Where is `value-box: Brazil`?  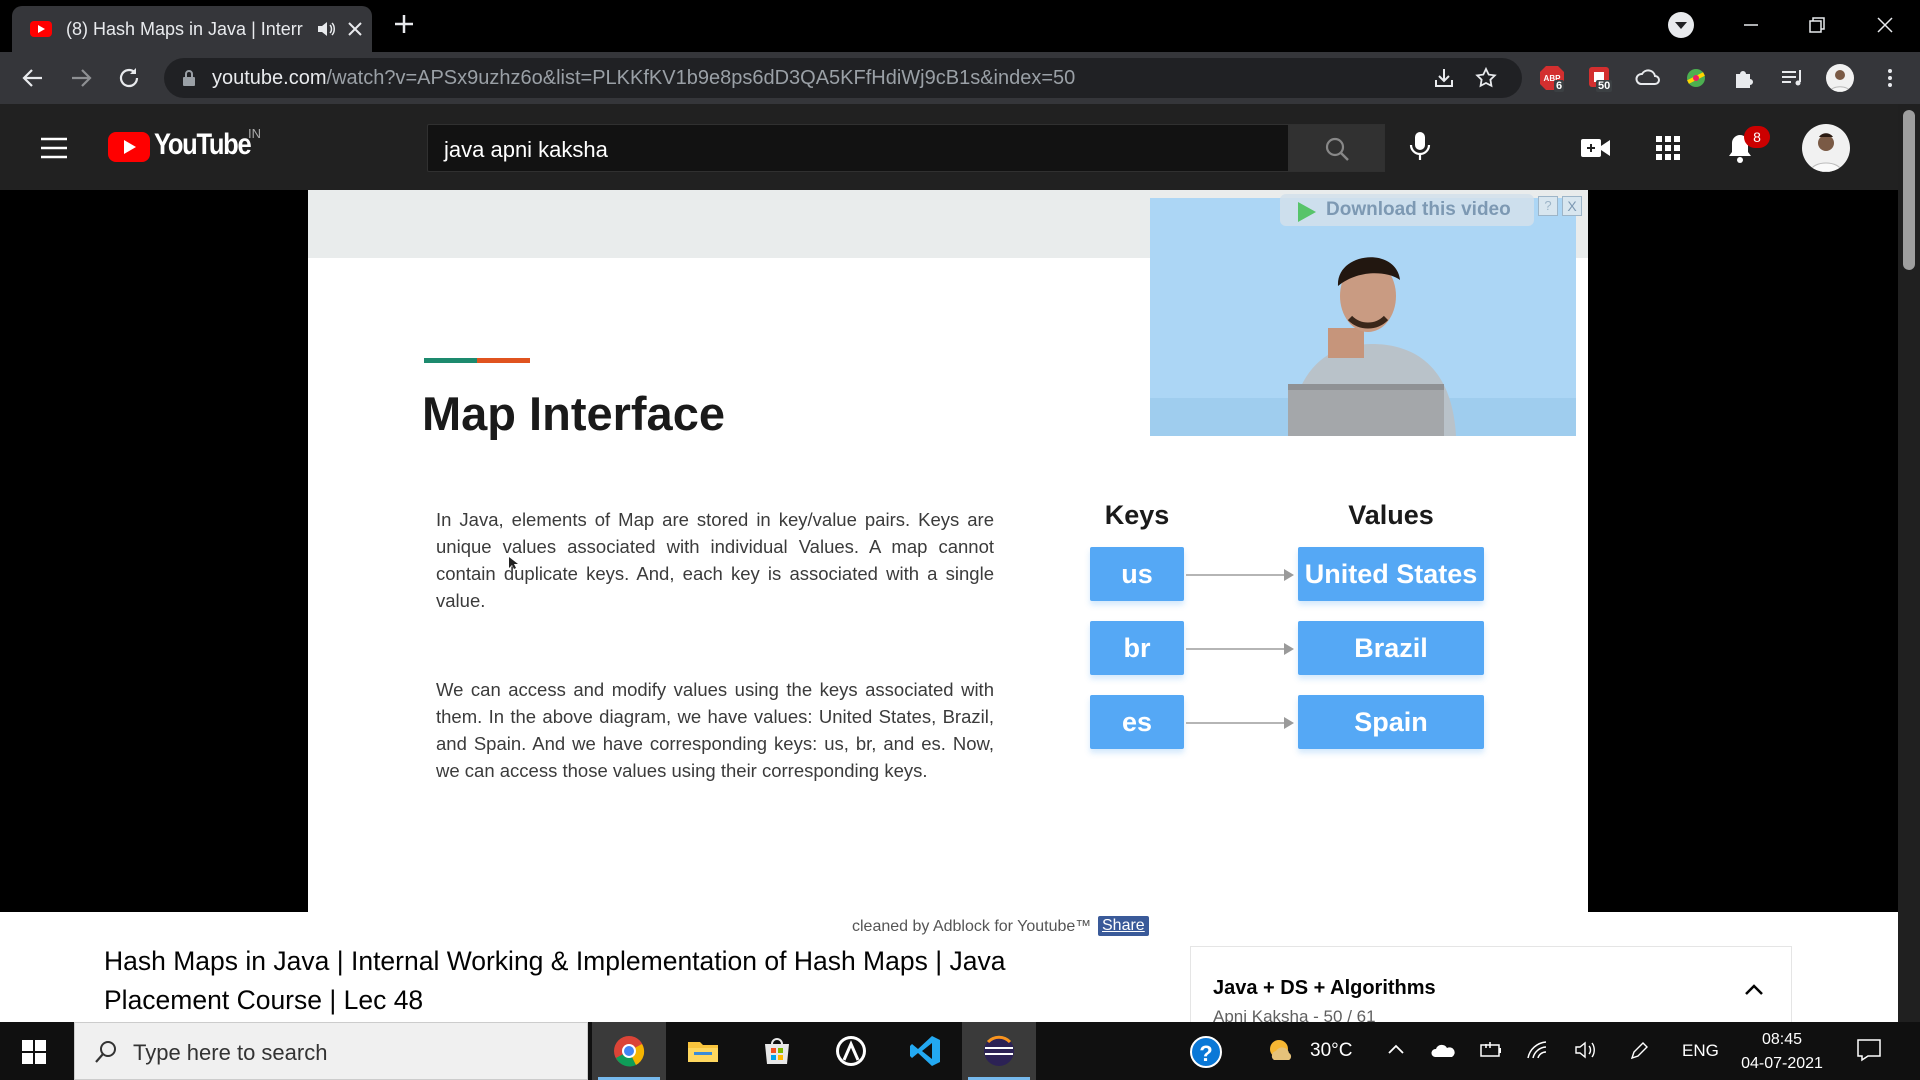 value-box: Brazil is located at coordinates (1391, 648).